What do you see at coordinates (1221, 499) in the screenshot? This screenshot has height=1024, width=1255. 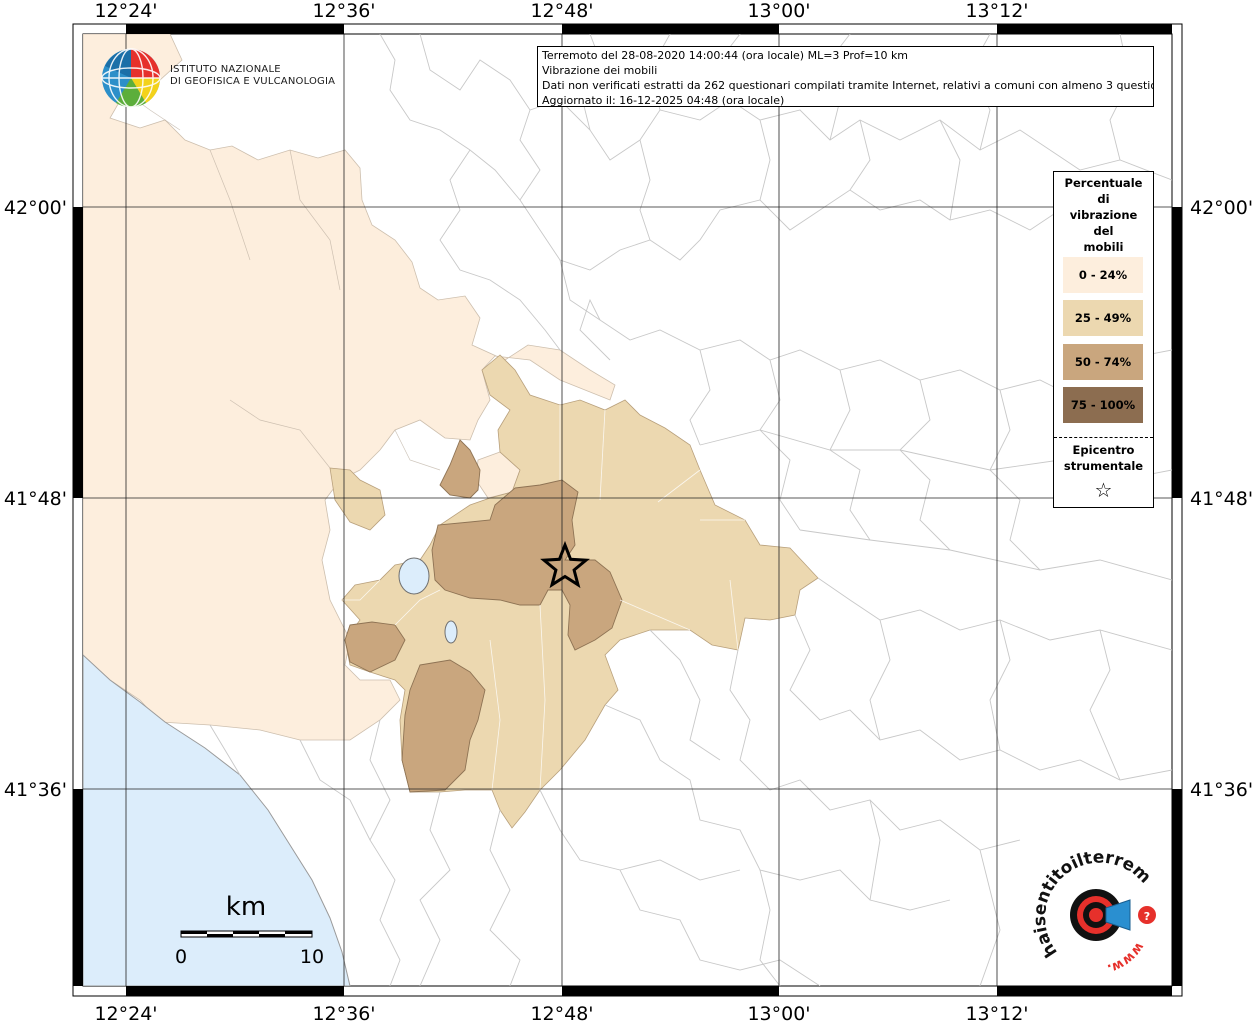 I see `lat-tick-right-2: 41°48'` at bounding box center [1221, 499].